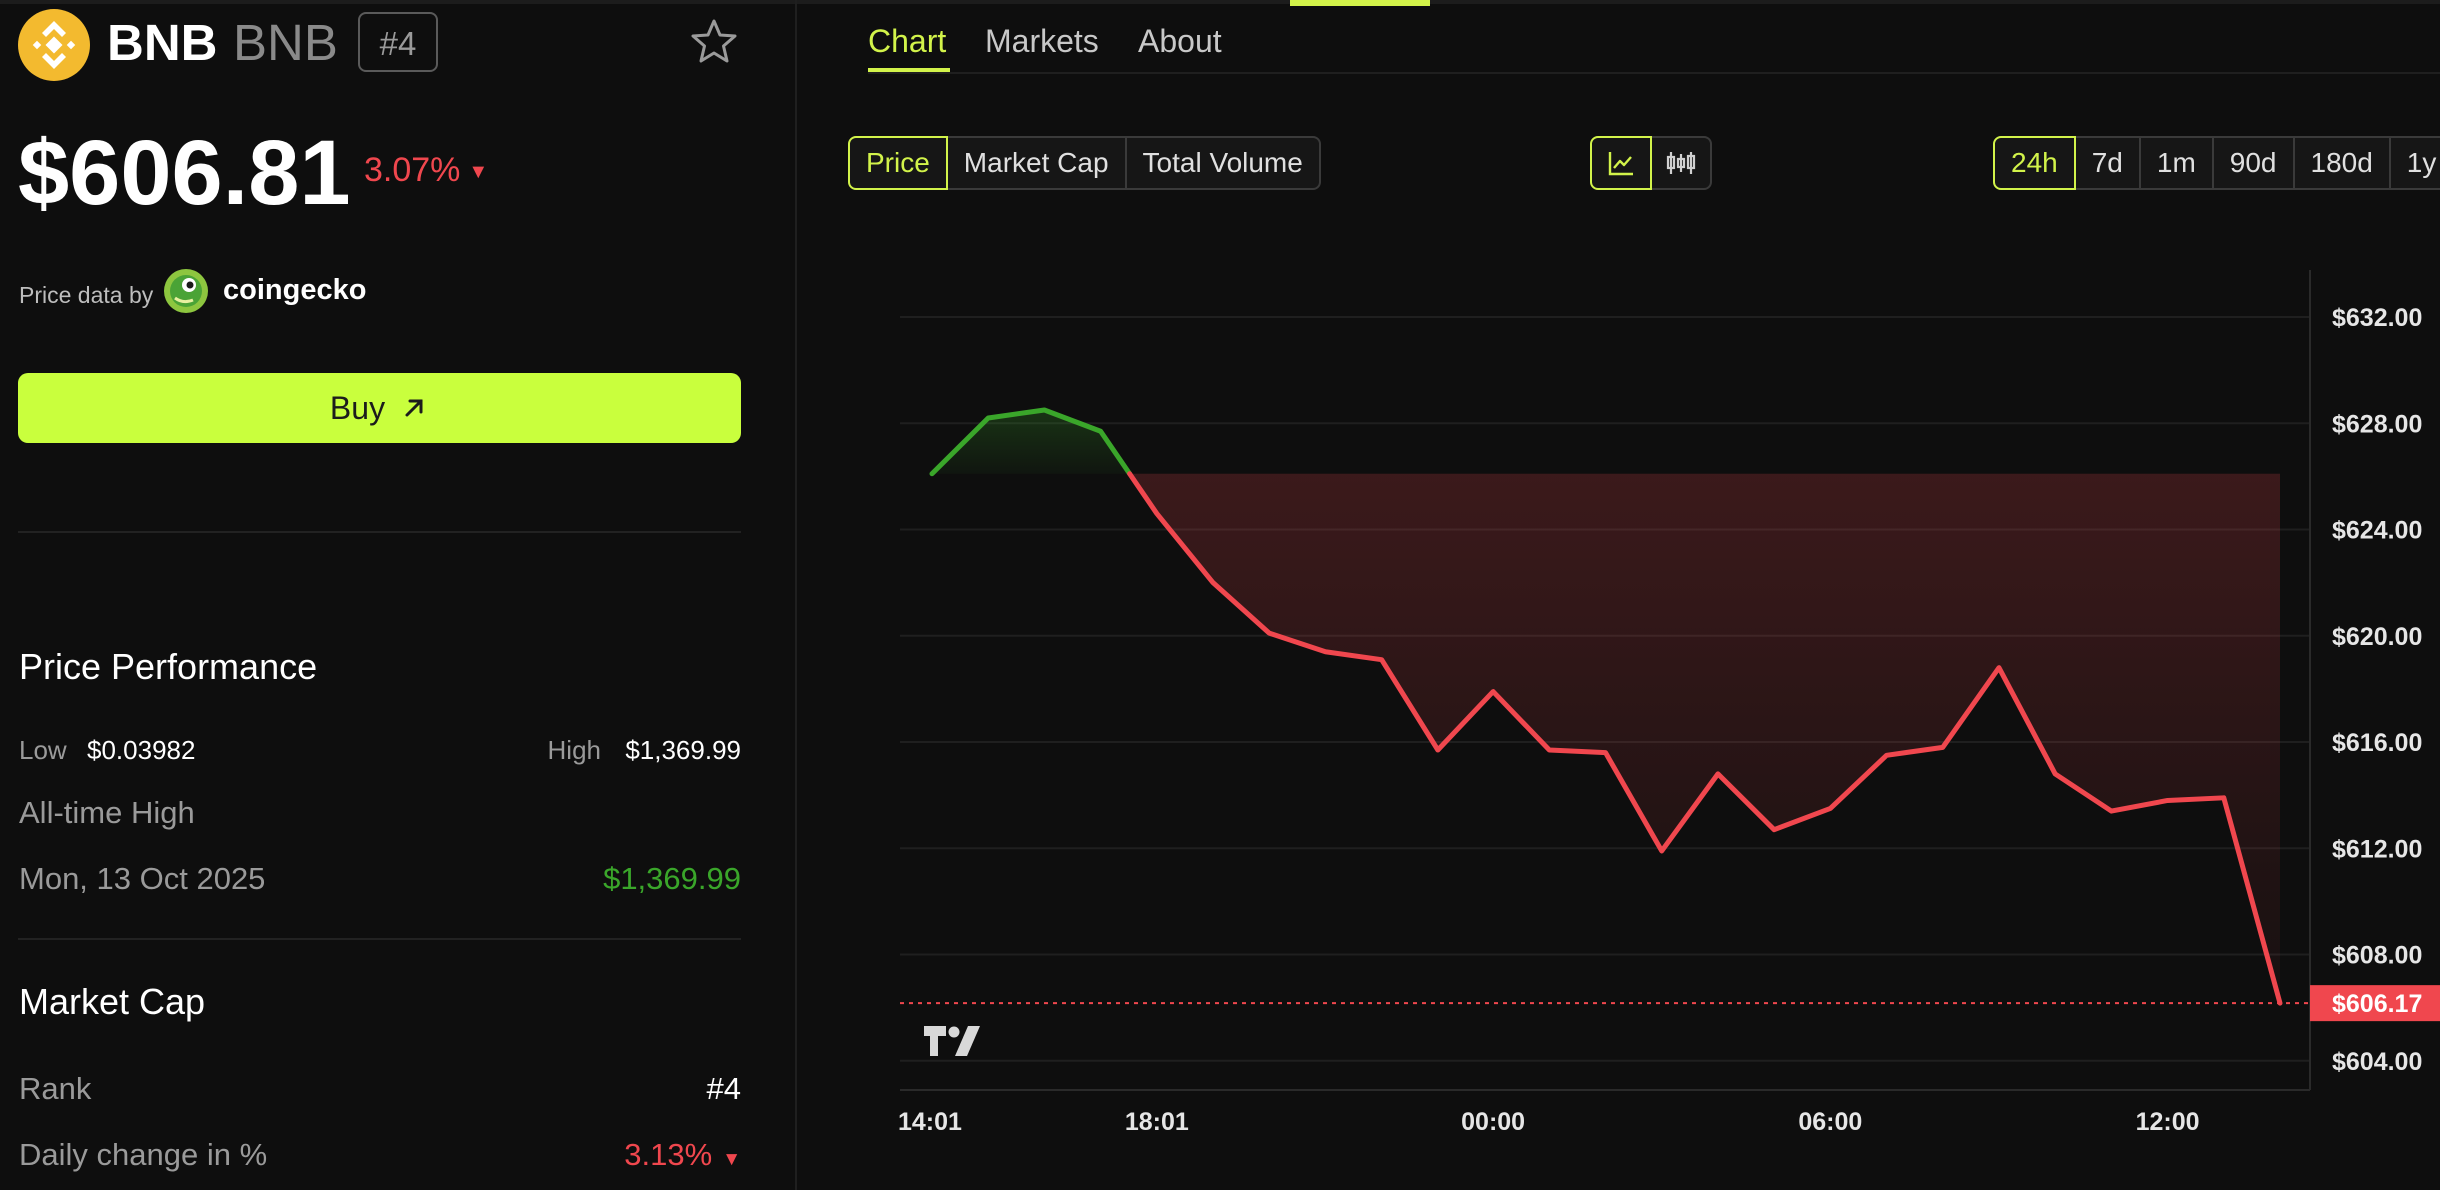 Image resolution: width=2440 pixels, height=1190 pixels. Describe the element at coordinates (2377, 318) in the screenshot. I see `y-tick-label: $632.00` at that location.